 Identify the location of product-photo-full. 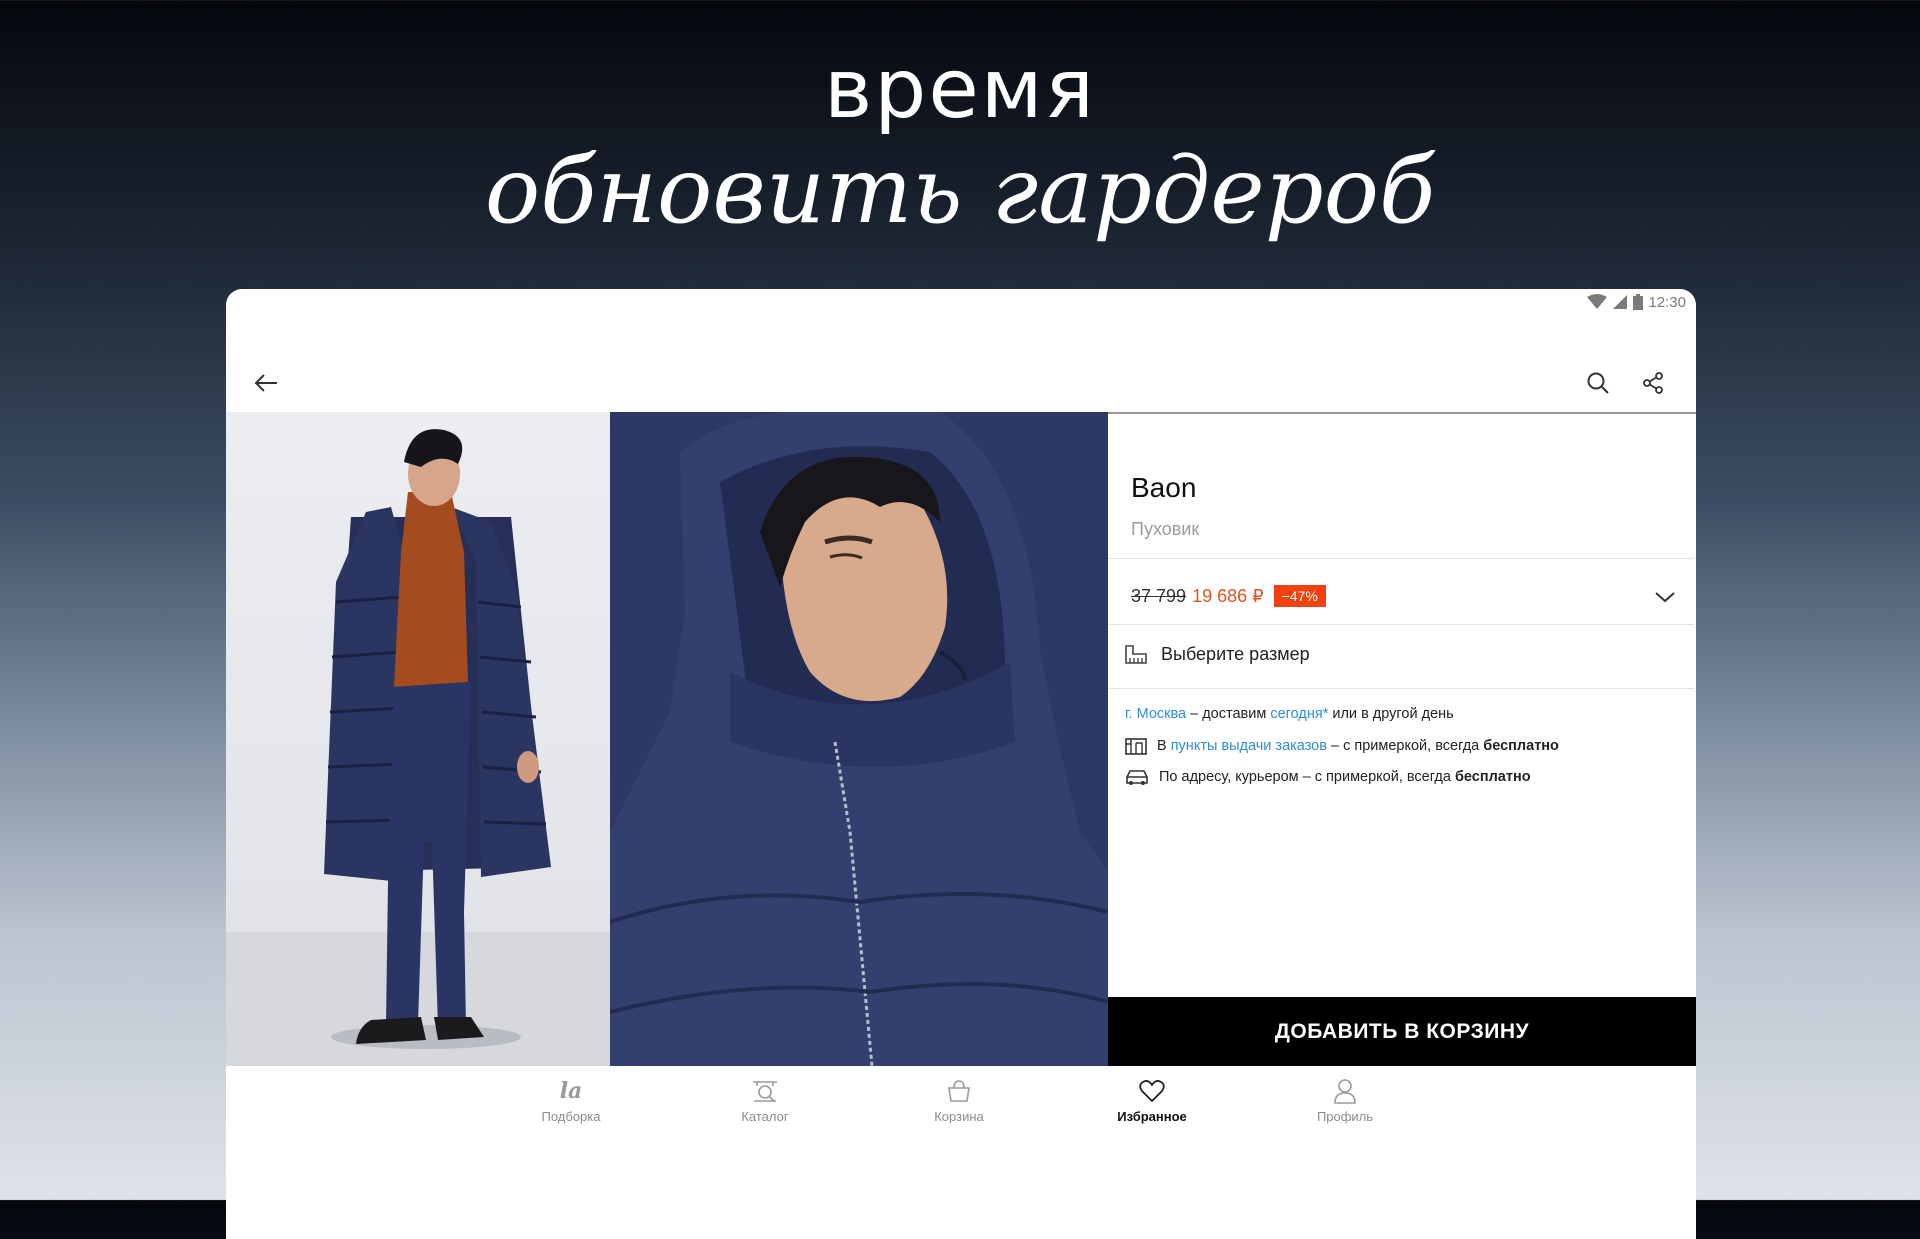
(418, 739).